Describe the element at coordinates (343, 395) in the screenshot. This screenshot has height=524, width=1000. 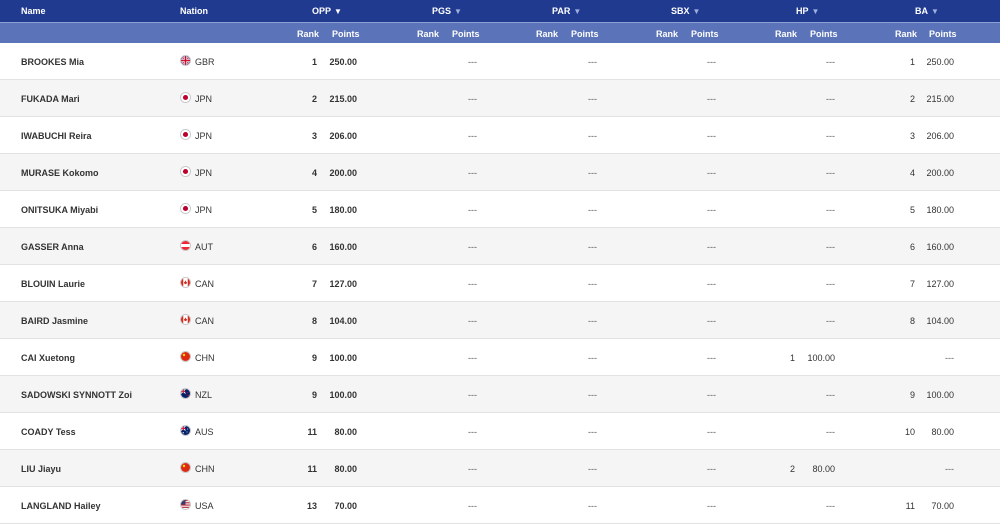
I see `opp-points: 100.00` at that location.